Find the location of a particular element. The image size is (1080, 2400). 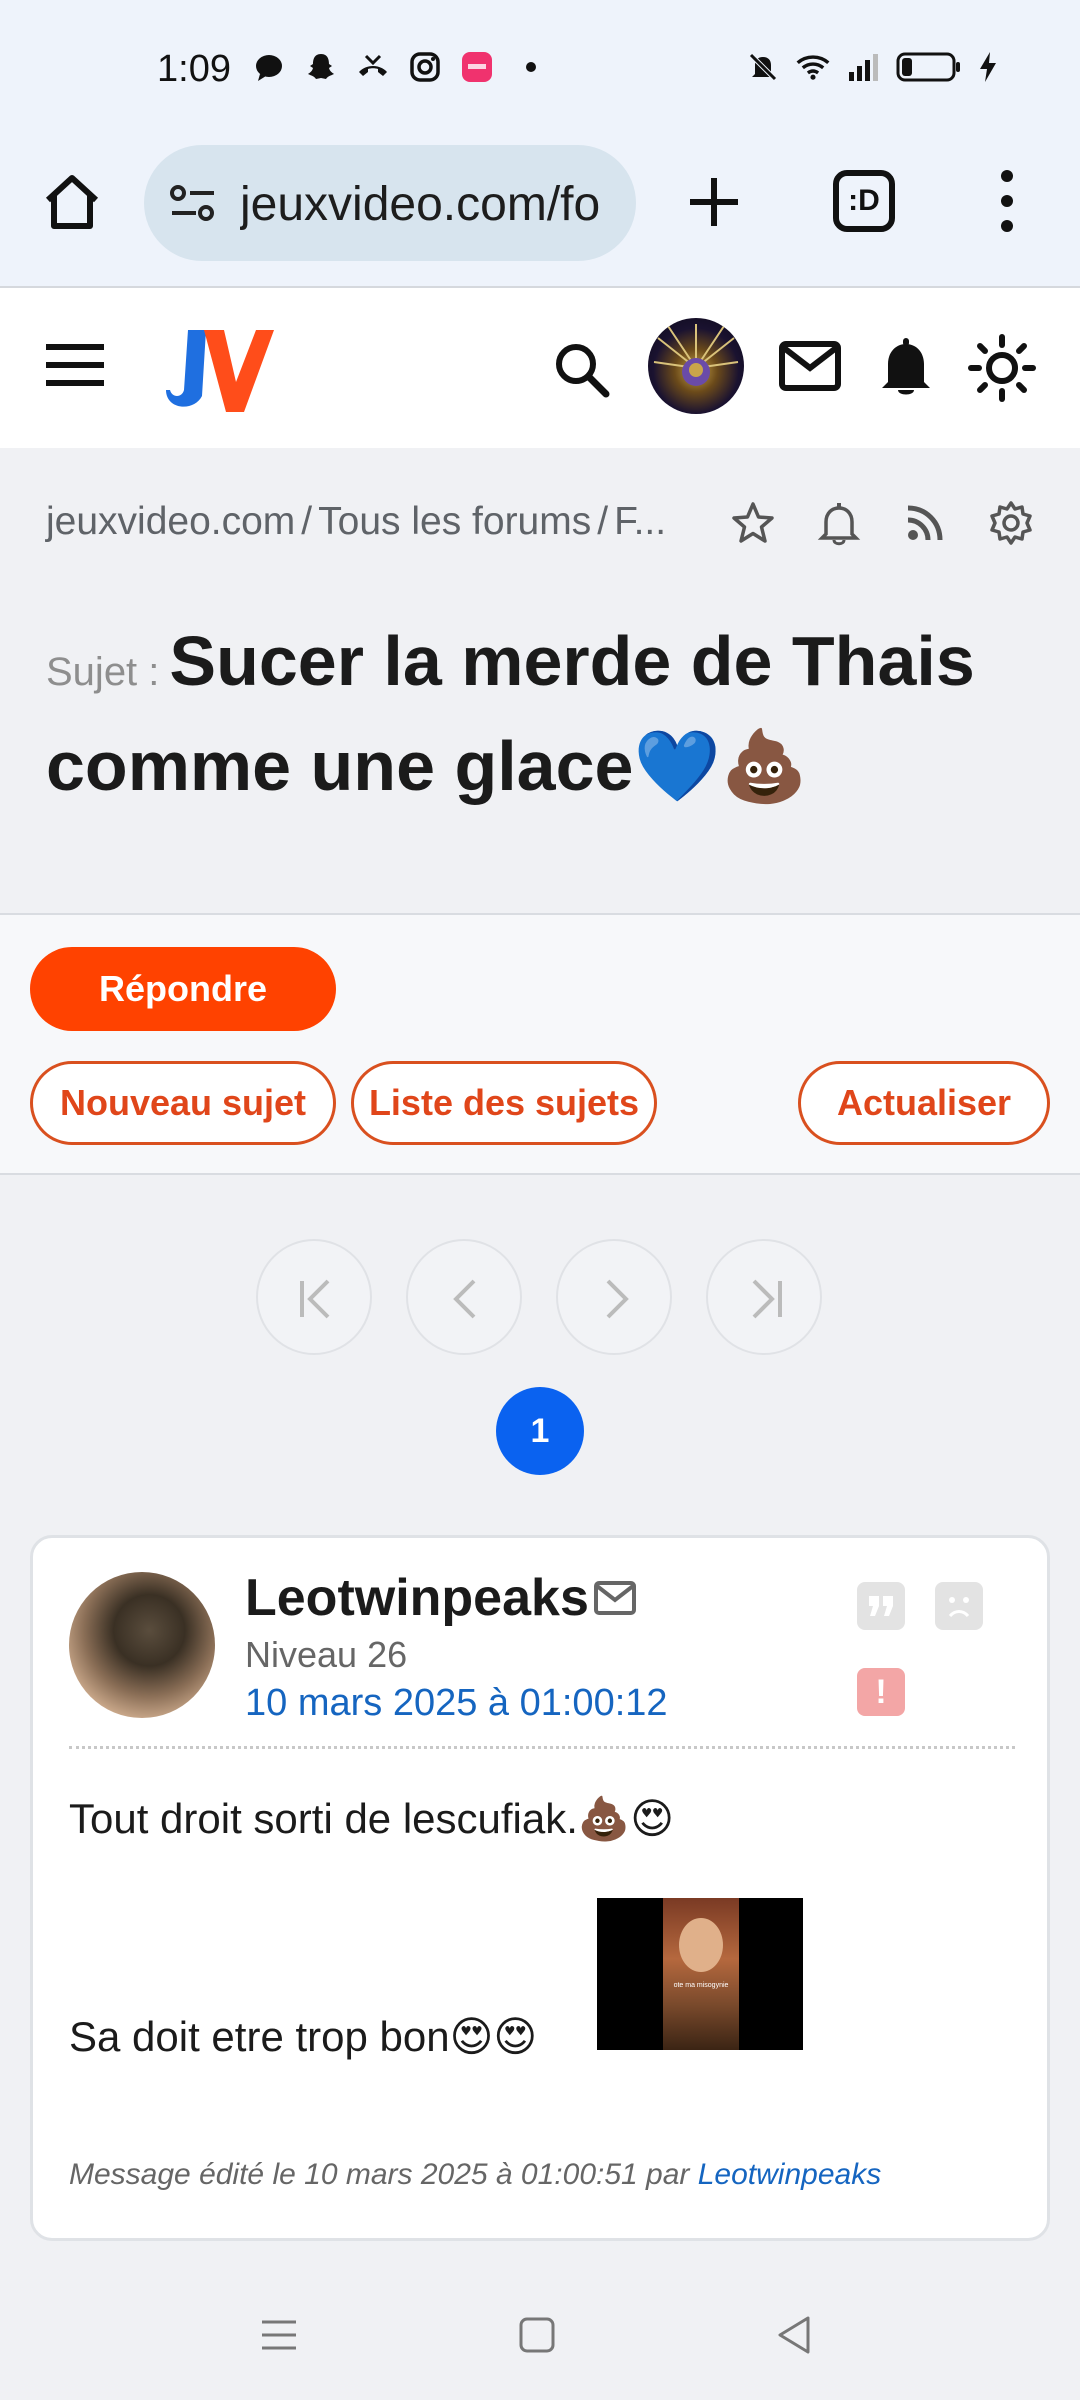

new-tab-icon is located at coordinates (714, 202).